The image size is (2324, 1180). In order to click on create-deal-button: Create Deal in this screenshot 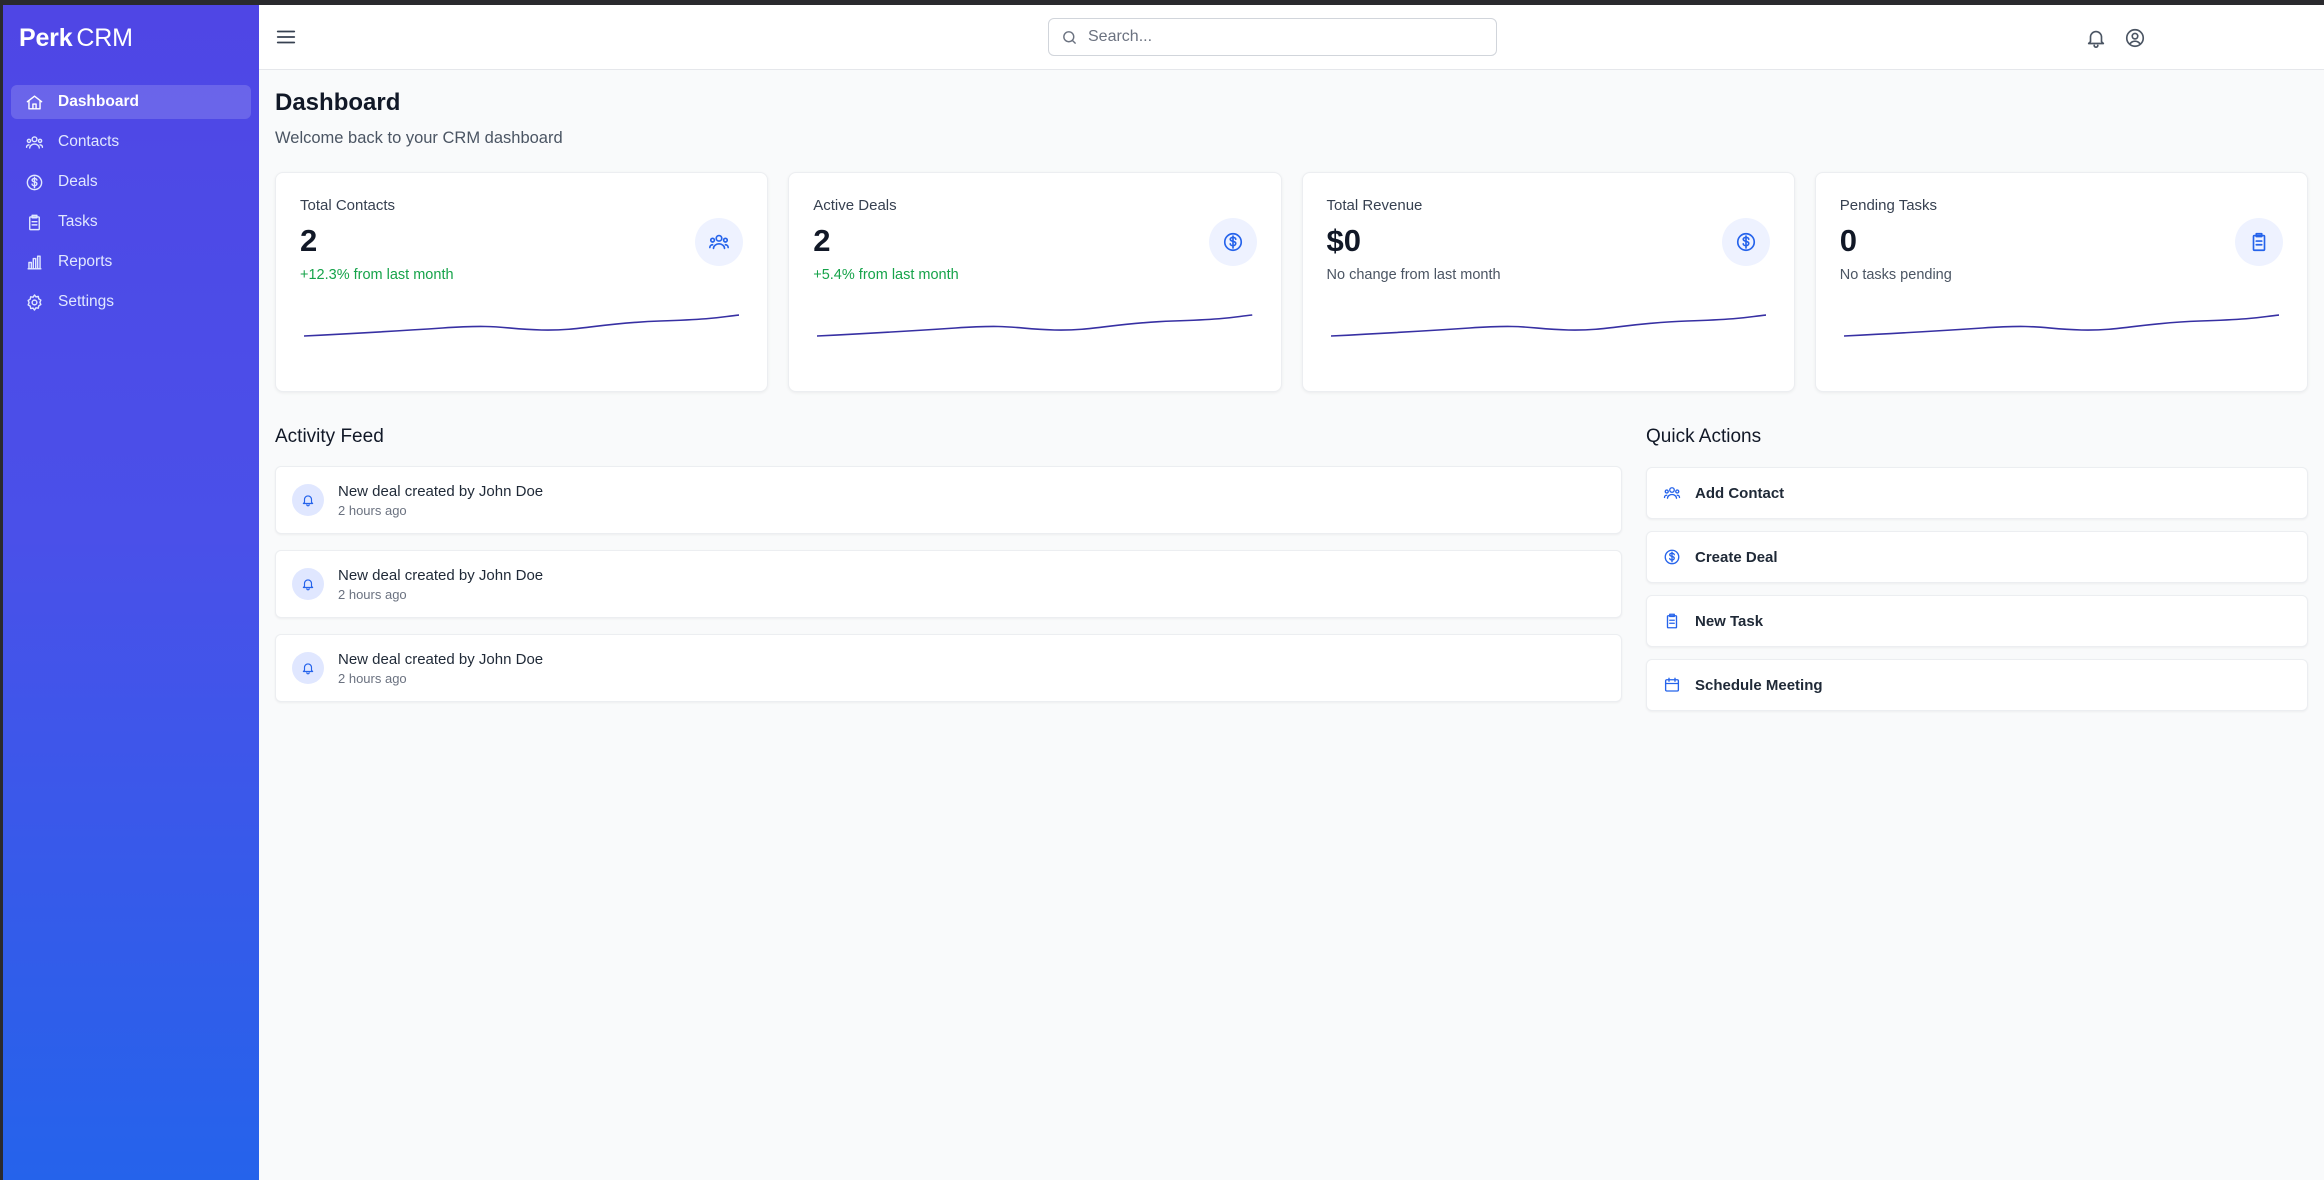, I will do `click(1977, 557)`.